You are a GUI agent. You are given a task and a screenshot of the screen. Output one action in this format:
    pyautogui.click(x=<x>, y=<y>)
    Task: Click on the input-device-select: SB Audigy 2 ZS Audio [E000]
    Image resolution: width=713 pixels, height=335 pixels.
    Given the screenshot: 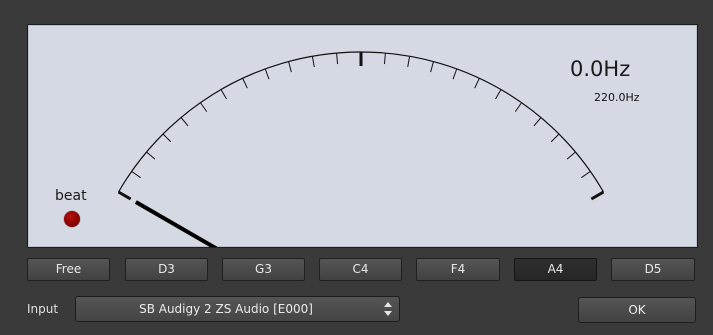 What is the action you would take?
    pyautogui.click(x=237, y=309)
    